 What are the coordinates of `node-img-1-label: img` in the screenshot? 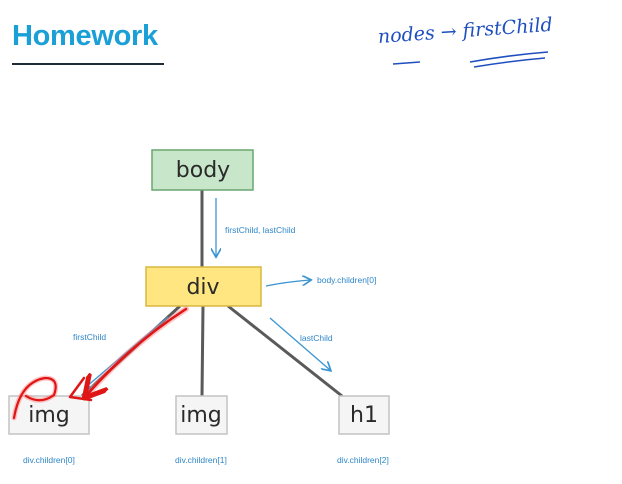 It's located at (49, 415).